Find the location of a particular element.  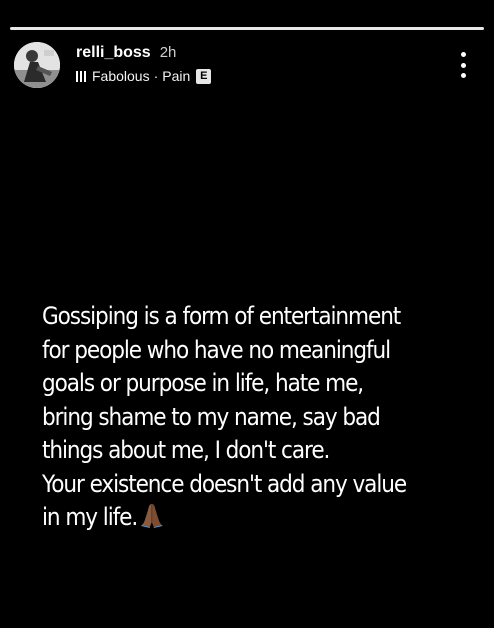

avatar-image is located at coordinates (37, 65).